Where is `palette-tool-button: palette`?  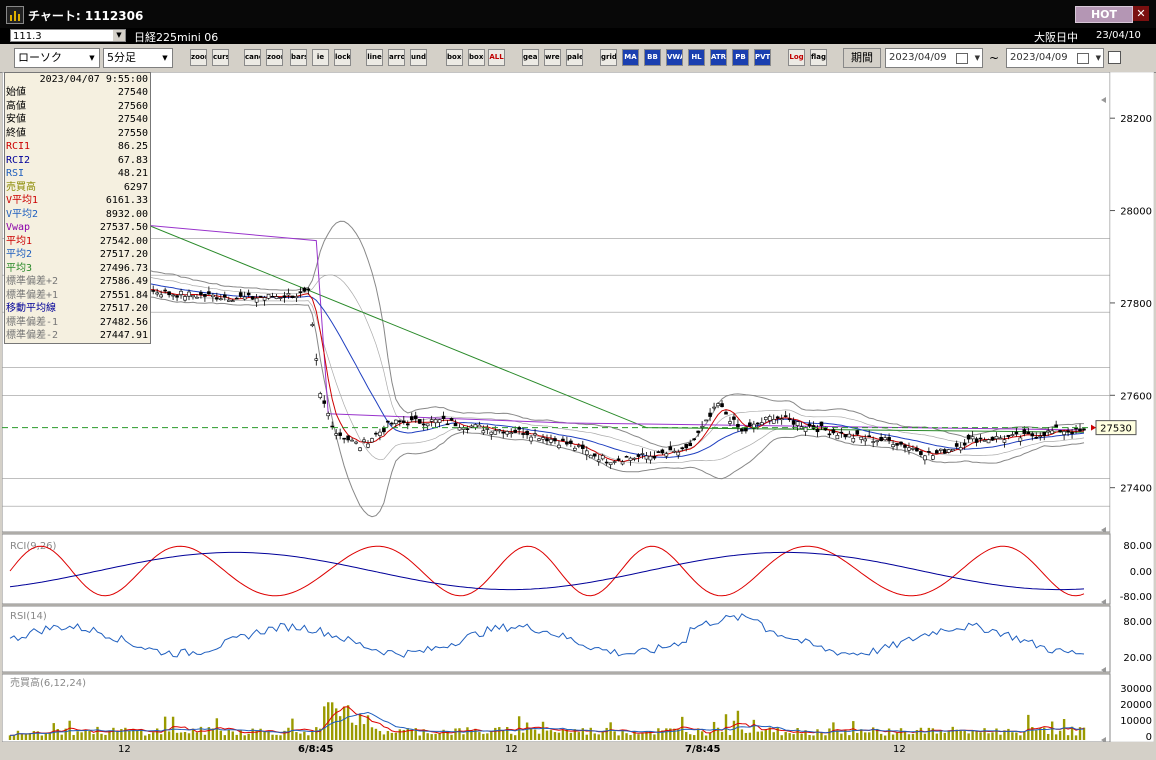 palette-tool-button: palette is located at coordinates (574, 57).